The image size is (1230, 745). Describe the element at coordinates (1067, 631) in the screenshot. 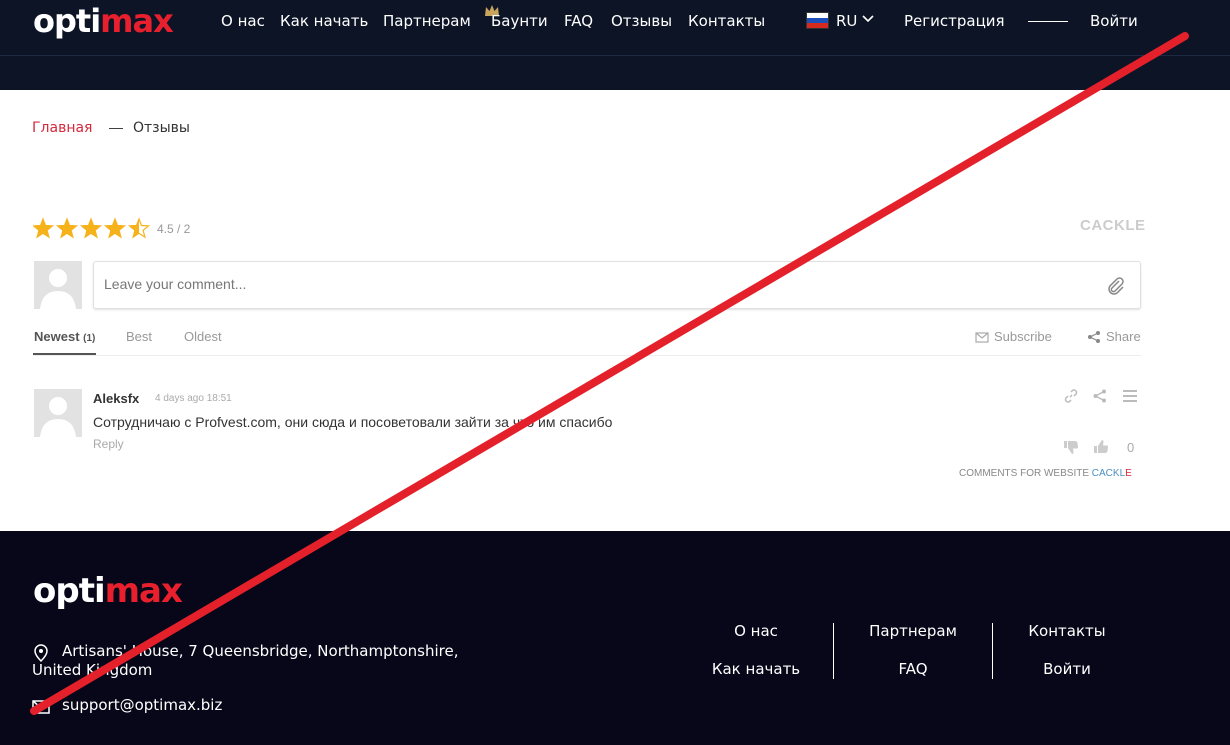

I see `footer-link-contacts: Контакты` at that location.